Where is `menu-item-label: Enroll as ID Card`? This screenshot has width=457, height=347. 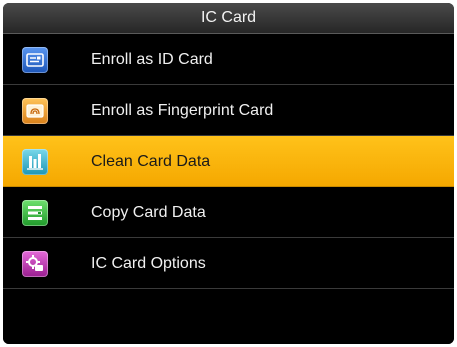 menu-item-label: Enroll as ID Card is located at coordinates (152, 59).